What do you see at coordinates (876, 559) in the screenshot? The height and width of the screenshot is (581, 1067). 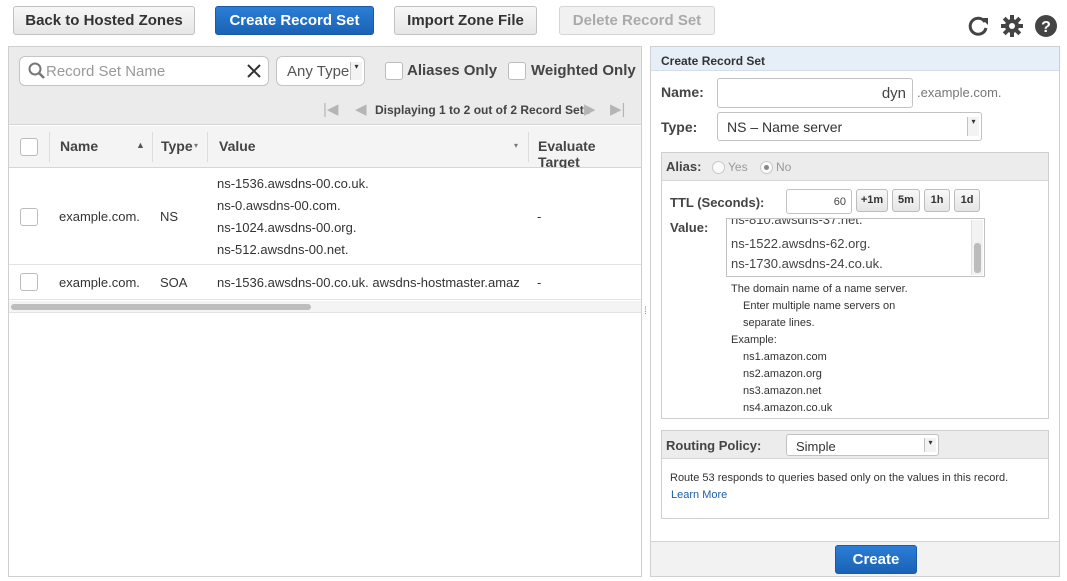 I see `create-button: Create` at bounding box center [876, 559].